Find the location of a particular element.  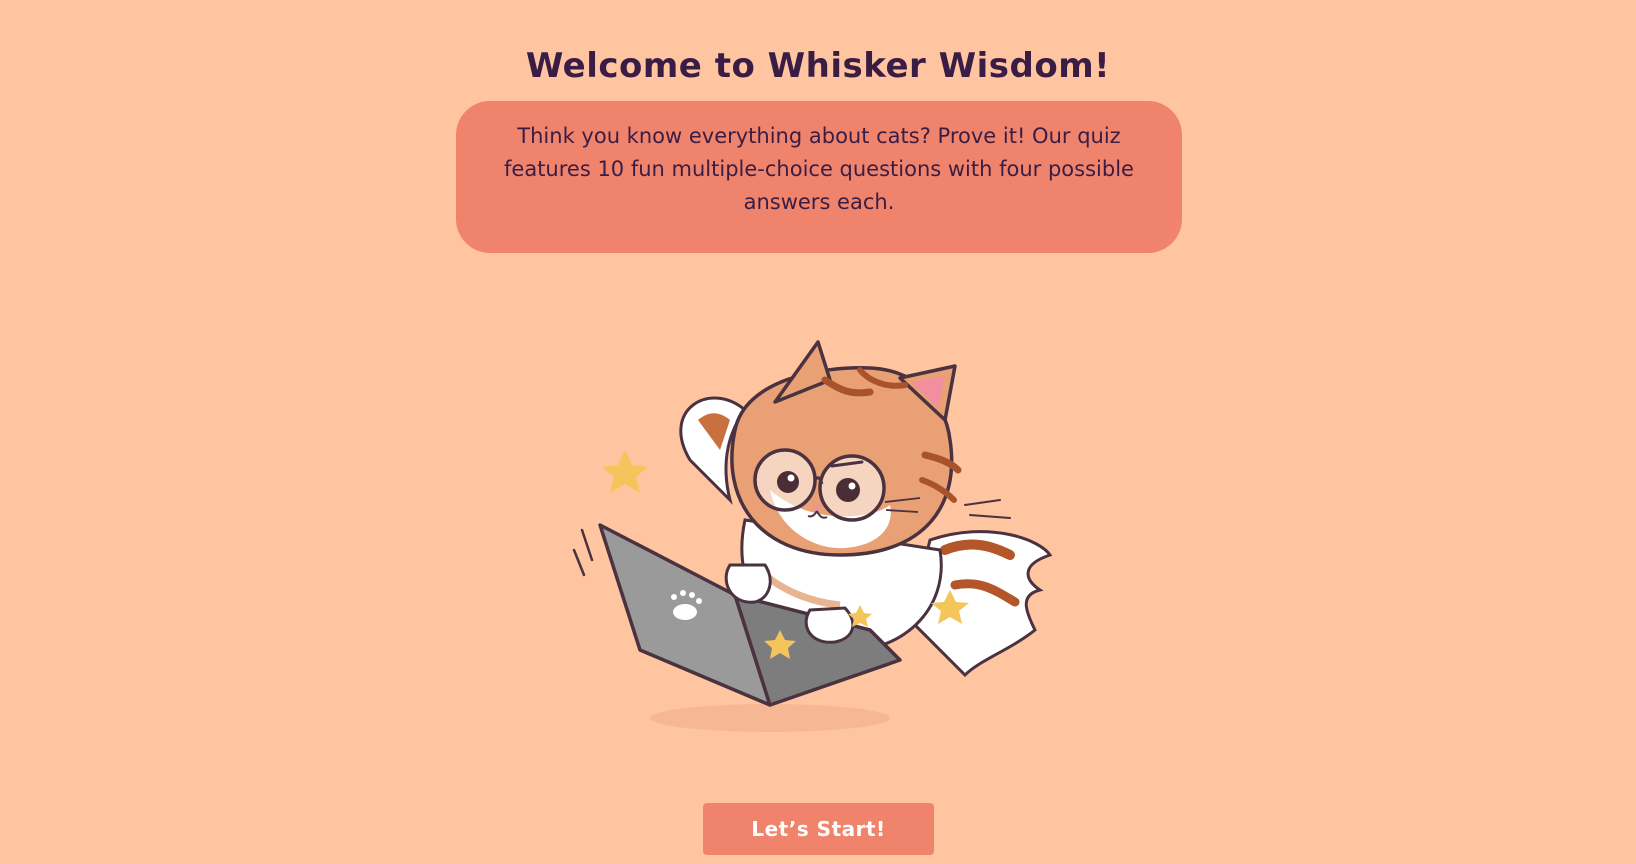

cat-laptop-illustration is located at coordinates (812, 536).